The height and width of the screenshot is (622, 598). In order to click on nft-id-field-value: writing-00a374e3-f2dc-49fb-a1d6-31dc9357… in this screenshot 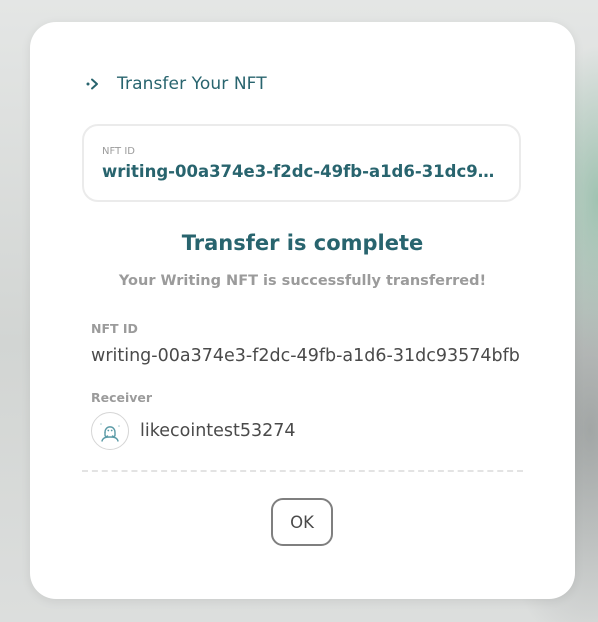, I will do `click(303, 171)`.